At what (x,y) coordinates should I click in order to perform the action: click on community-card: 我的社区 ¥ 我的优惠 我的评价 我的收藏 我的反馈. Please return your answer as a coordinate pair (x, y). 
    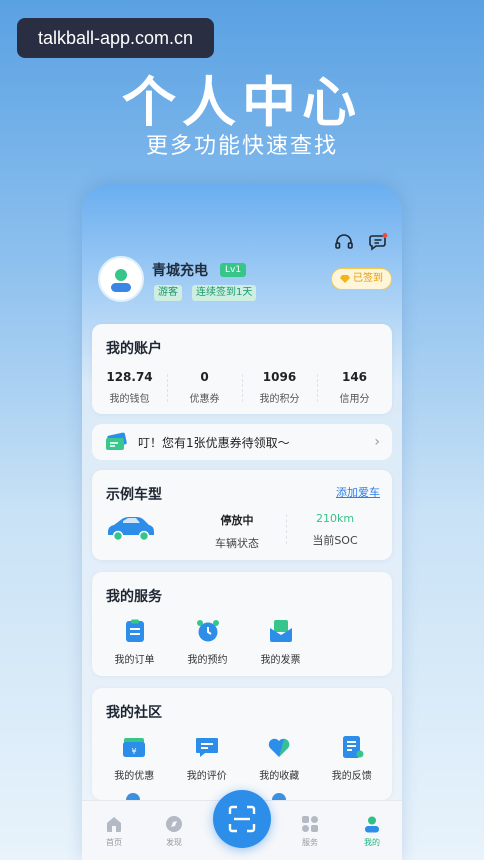
    Looking at the image, I should click on (242, 744).